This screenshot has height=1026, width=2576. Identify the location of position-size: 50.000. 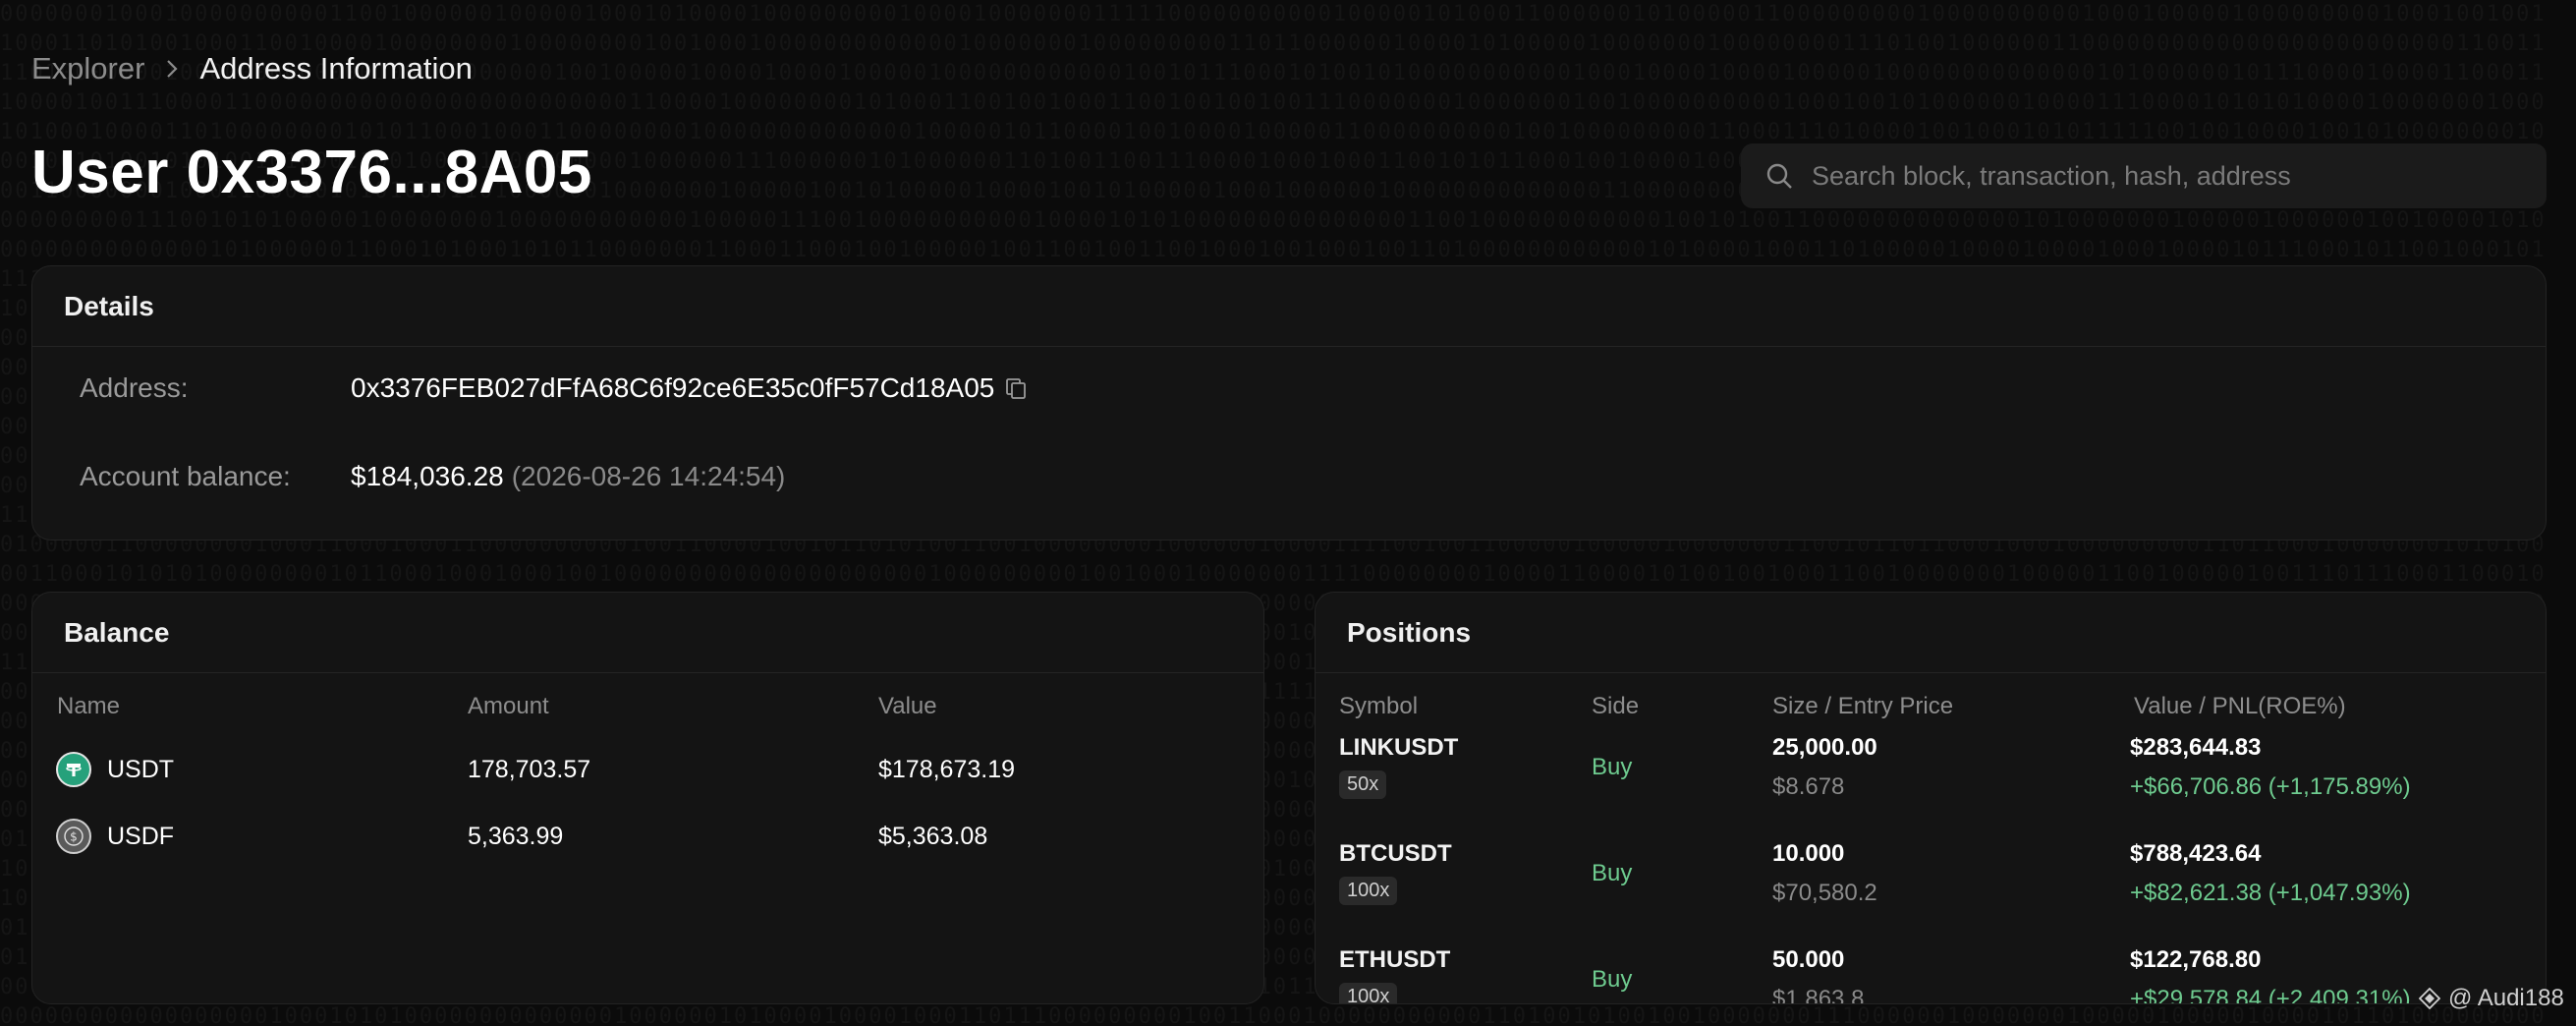
(1808, 959).